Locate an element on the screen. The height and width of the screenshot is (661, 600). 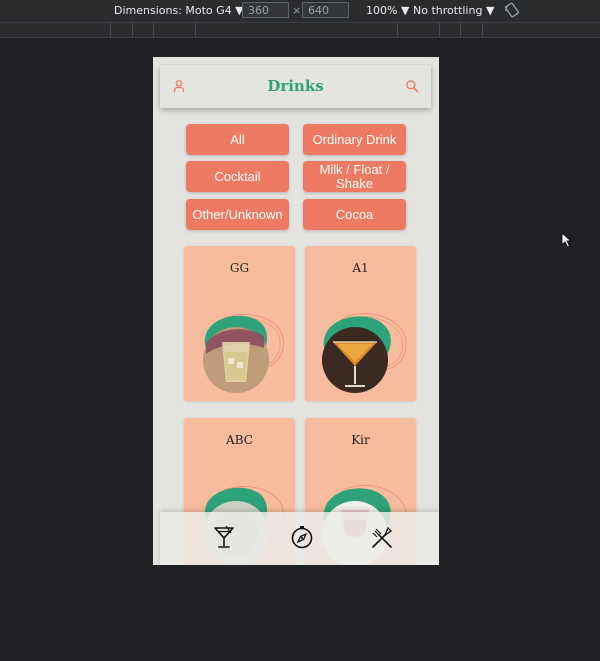
cocktail-icon is located at coordinates (224, 537).